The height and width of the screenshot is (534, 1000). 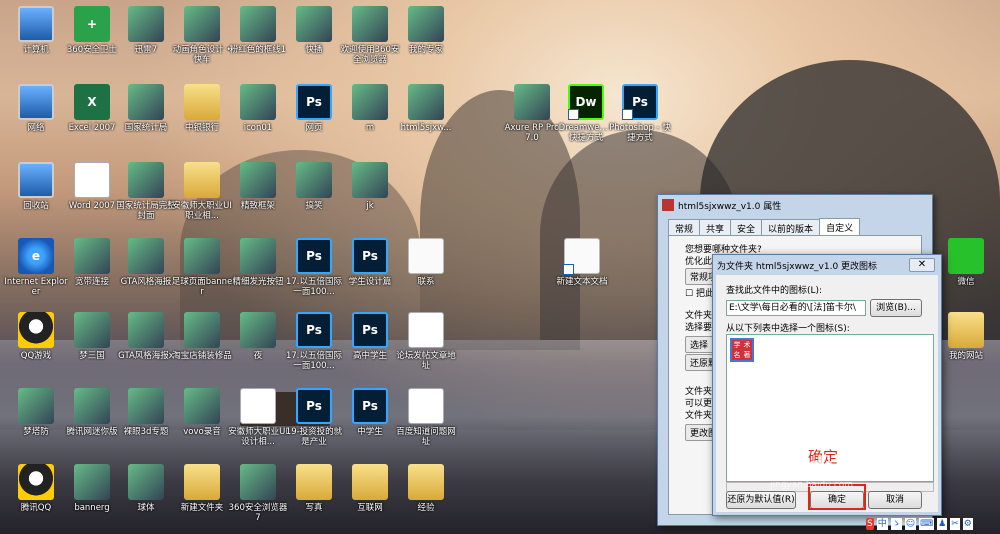 I want to click on desktop-icon-label: Internet Explorer, so click(x=36, y=287).